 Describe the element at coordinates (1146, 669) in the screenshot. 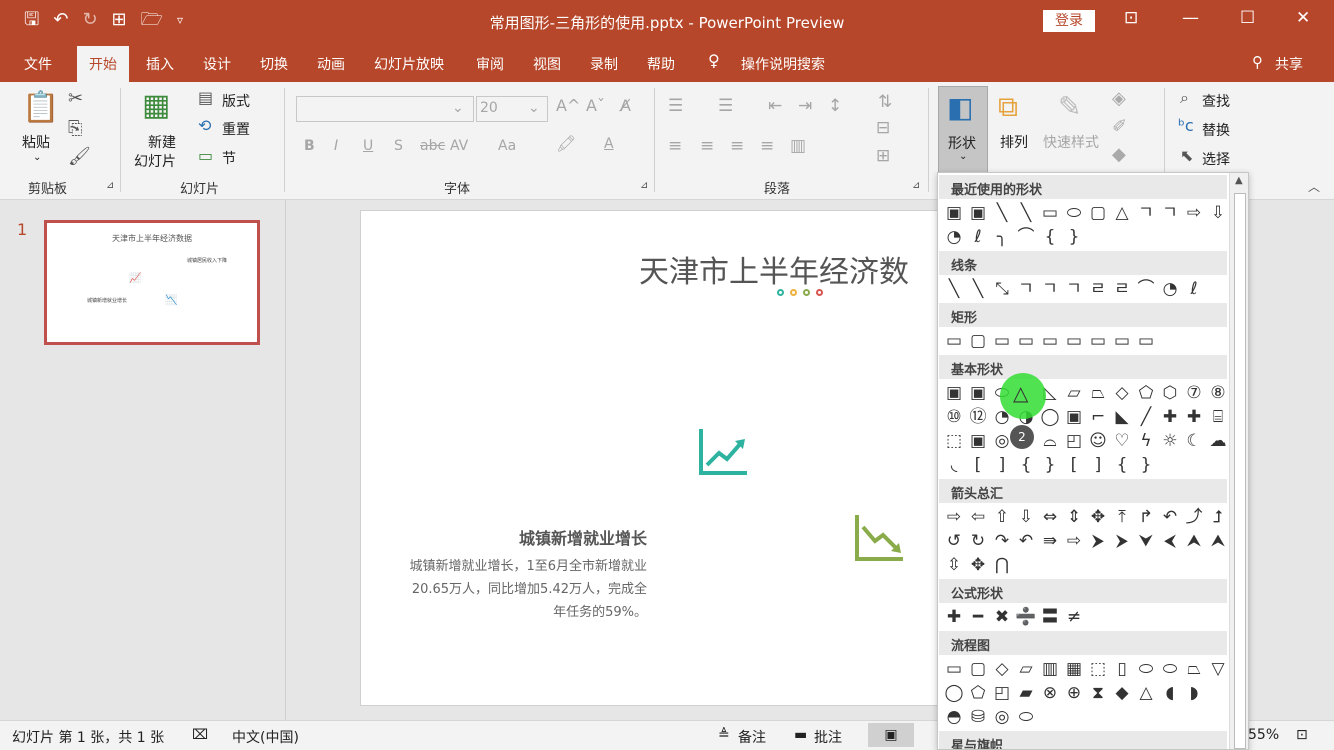

I see `shape-item-icon: ⬭` at that location.